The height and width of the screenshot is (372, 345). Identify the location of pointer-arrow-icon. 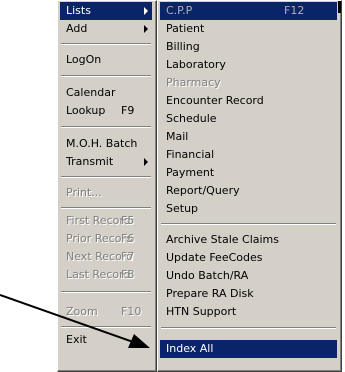
(75, 321).